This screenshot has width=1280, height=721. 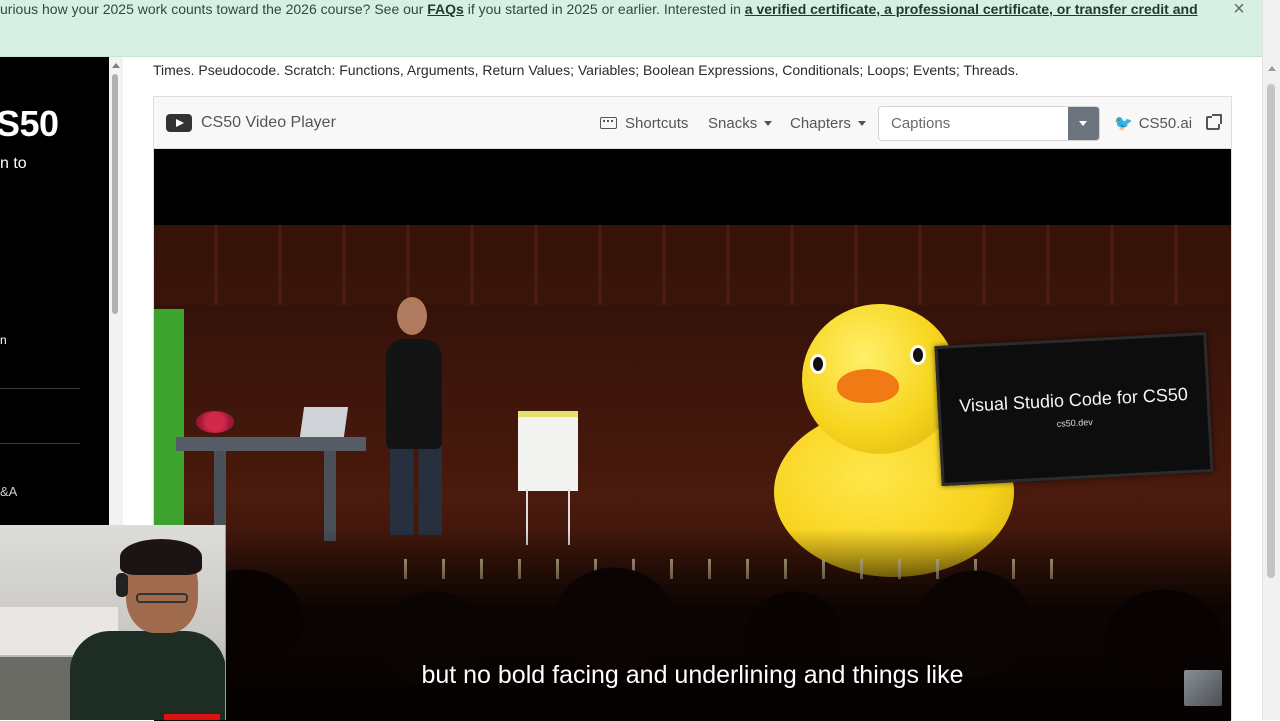 What do you see at coordinates (1272, 68) in the screenshot?
I see `scroll-up-arrow-icon` at bounding box center [1272, 68].